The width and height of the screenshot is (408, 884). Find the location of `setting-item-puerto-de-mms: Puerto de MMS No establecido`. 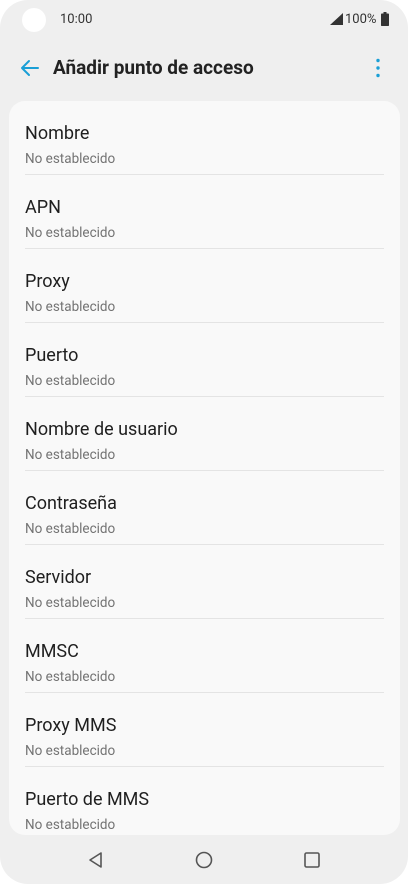

setting-item-puerto-de-mms: Puerto de MMS No establecido is located at coordinates (204, 801).